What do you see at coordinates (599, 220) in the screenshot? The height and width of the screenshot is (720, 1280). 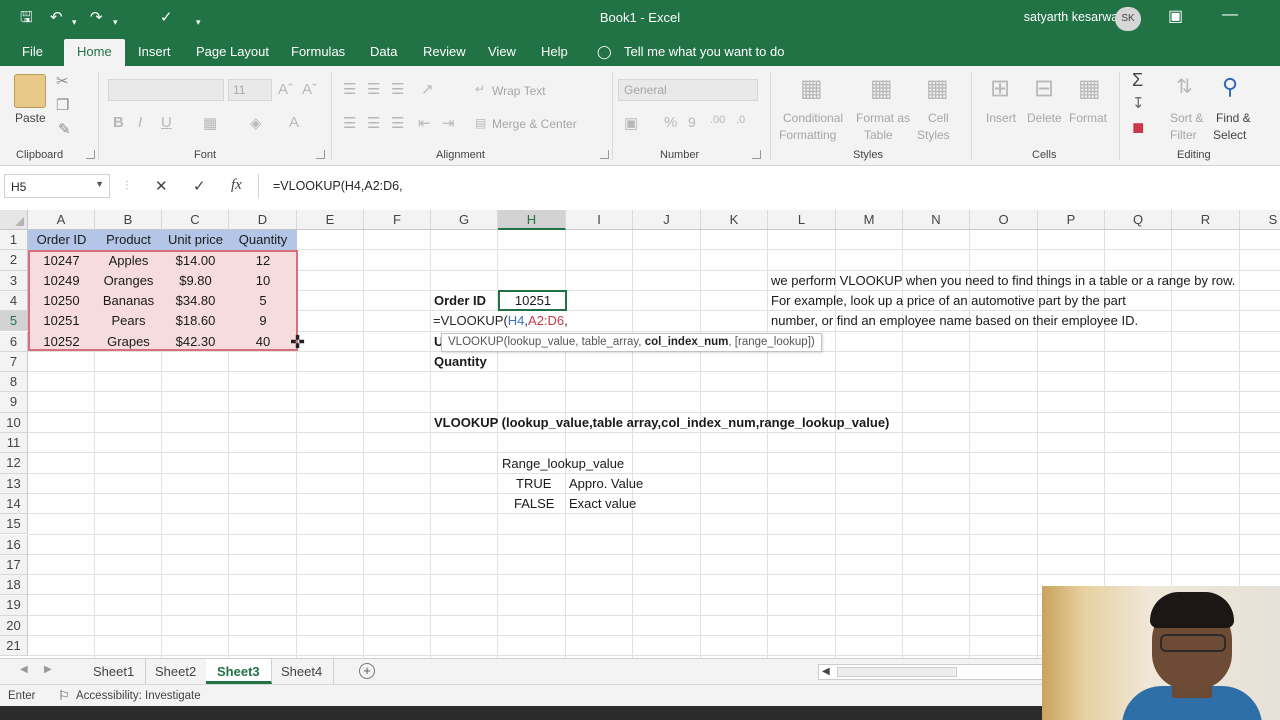 I see `column-header-i: I` at bounding box center [599, 220].